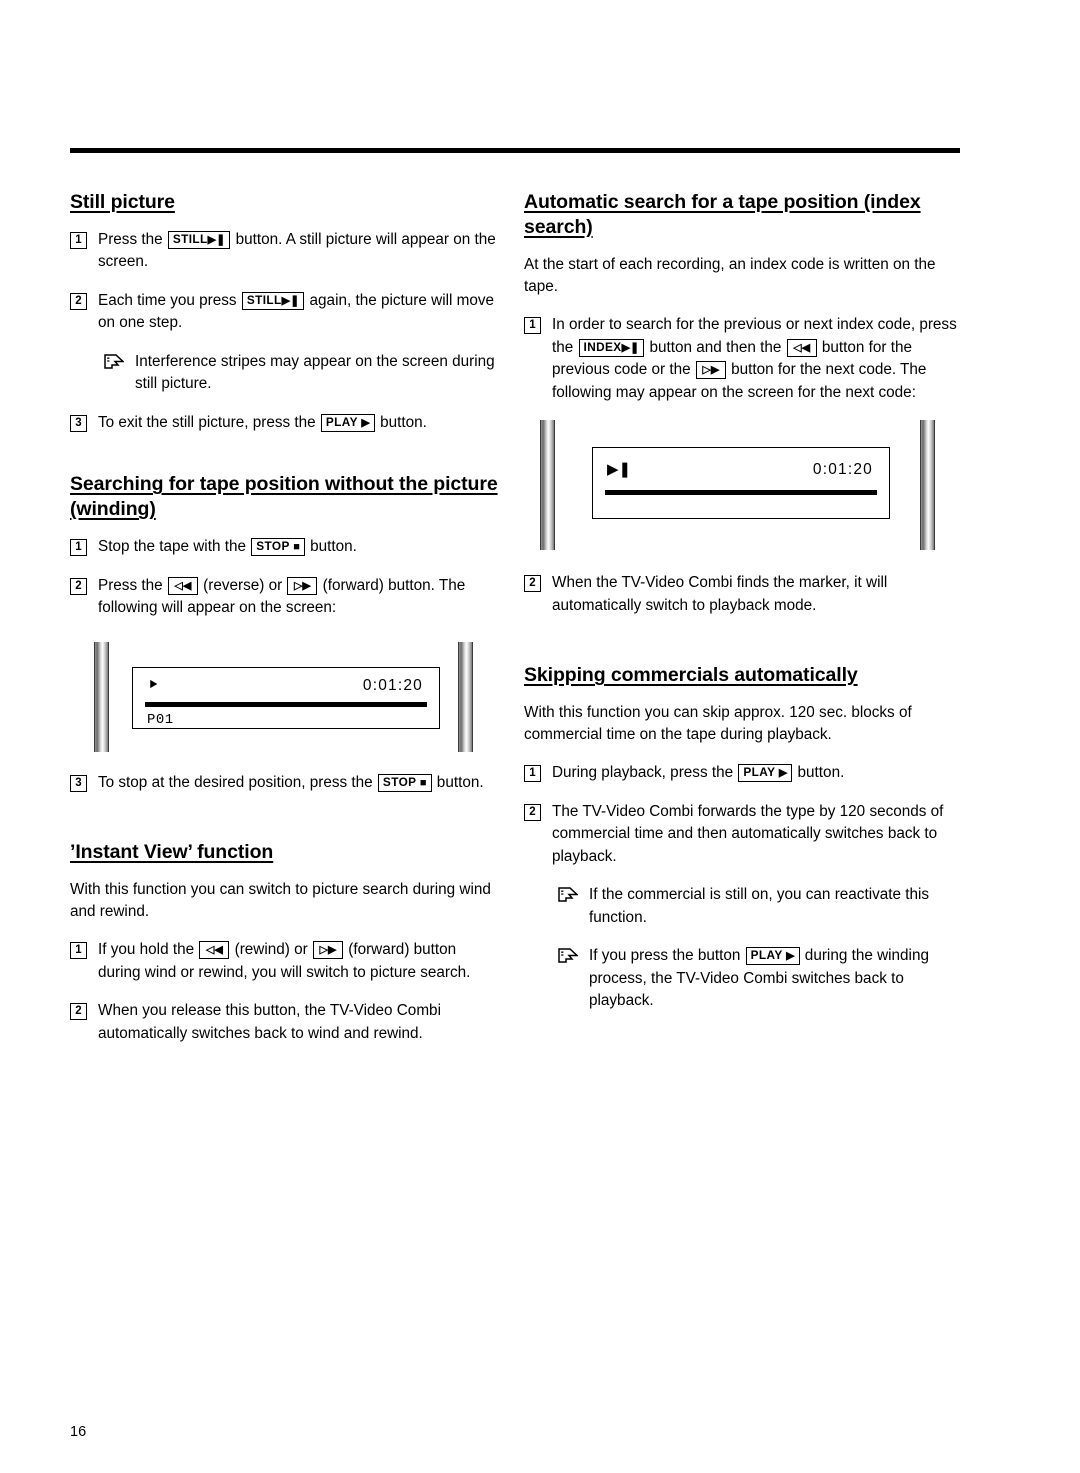 The width and height of the screenshot is (1080, 1473). What do you see at coordinates (169, 300) in the screenshot?
I see `step-text-part: Each time you press` at bounding box center [169, 300].